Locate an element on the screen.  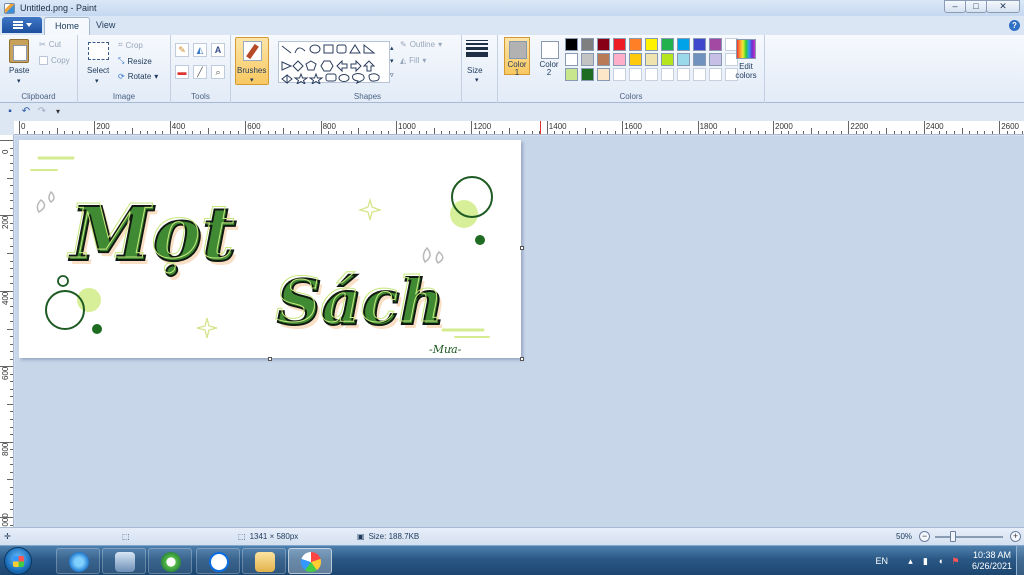
shapes-gallery is located at coordinates (334, 63).